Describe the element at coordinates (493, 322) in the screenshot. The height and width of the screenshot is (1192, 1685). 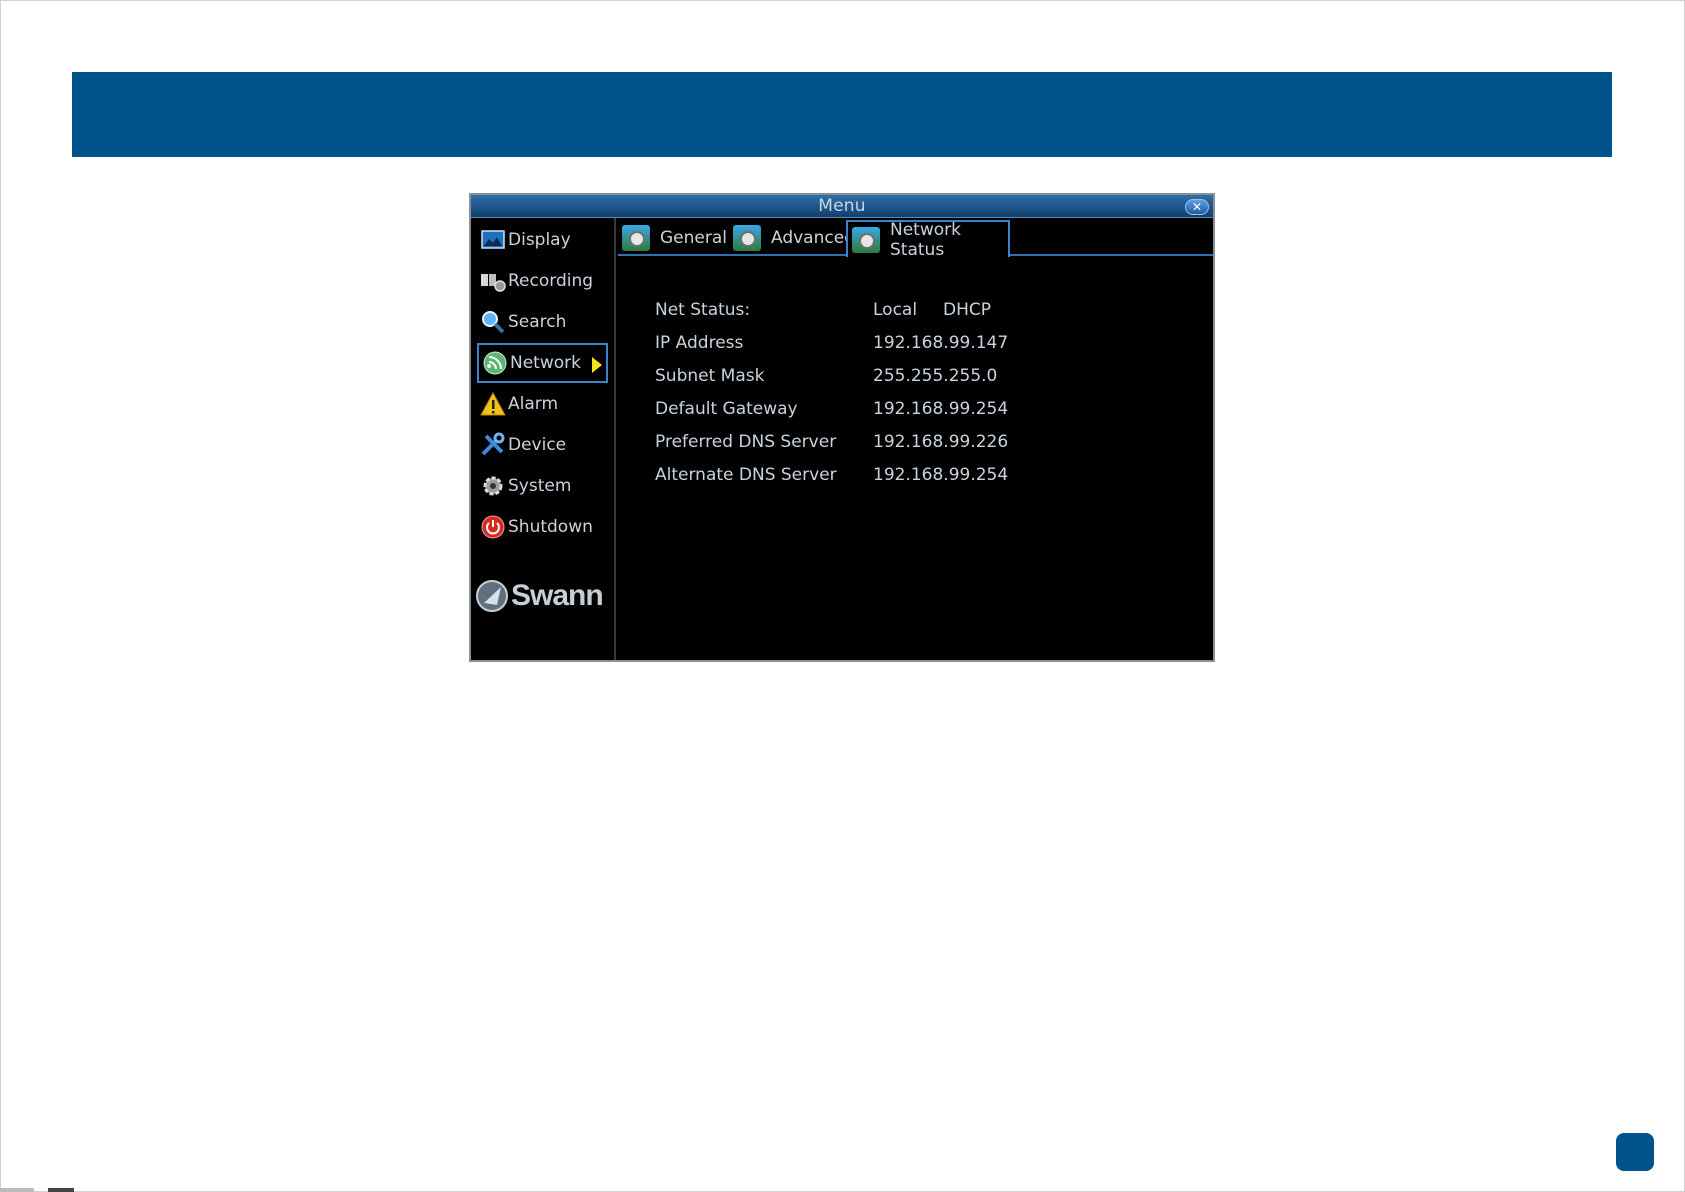
I see `search-icon` at that location.